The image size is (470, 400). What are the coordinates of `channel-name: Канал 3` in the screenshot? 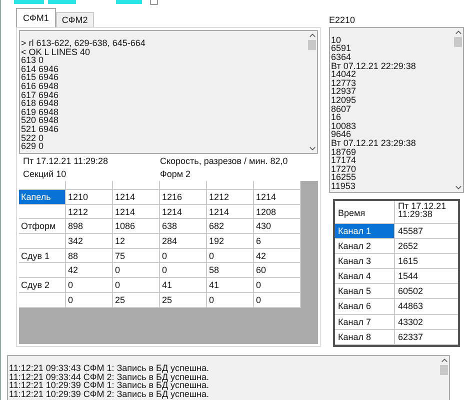 It's located at (365, 261).